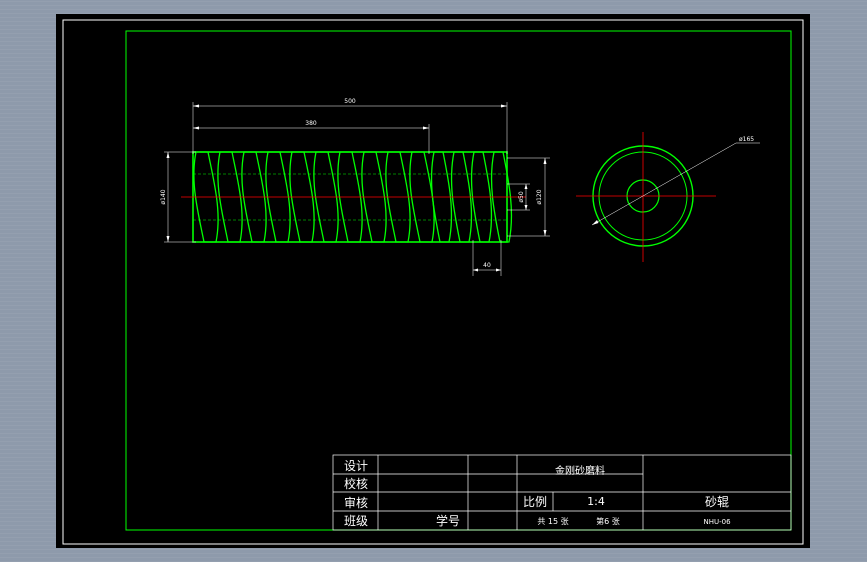  I want to click on sheet-total: 共 15 张, so click(552, 521).